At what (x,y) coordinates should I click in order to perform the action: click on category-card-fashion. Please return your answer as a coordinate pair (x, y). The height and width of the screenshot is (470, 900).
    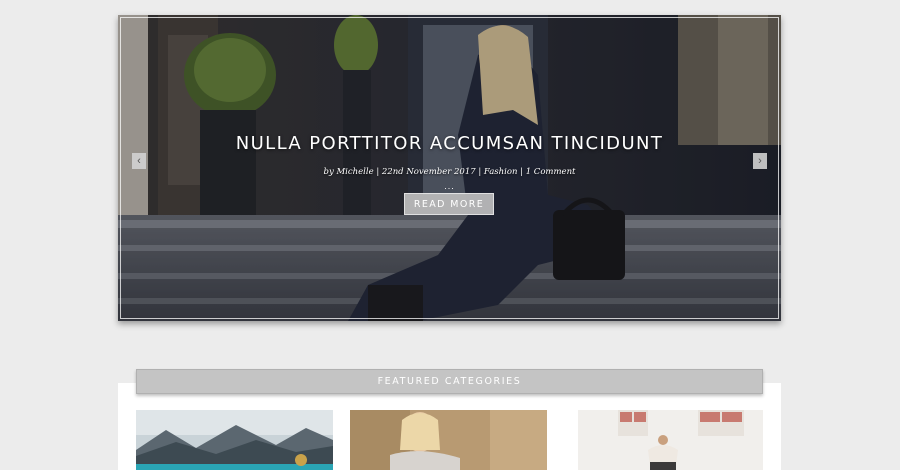
    Looking at the image, I should click on (448, 440).